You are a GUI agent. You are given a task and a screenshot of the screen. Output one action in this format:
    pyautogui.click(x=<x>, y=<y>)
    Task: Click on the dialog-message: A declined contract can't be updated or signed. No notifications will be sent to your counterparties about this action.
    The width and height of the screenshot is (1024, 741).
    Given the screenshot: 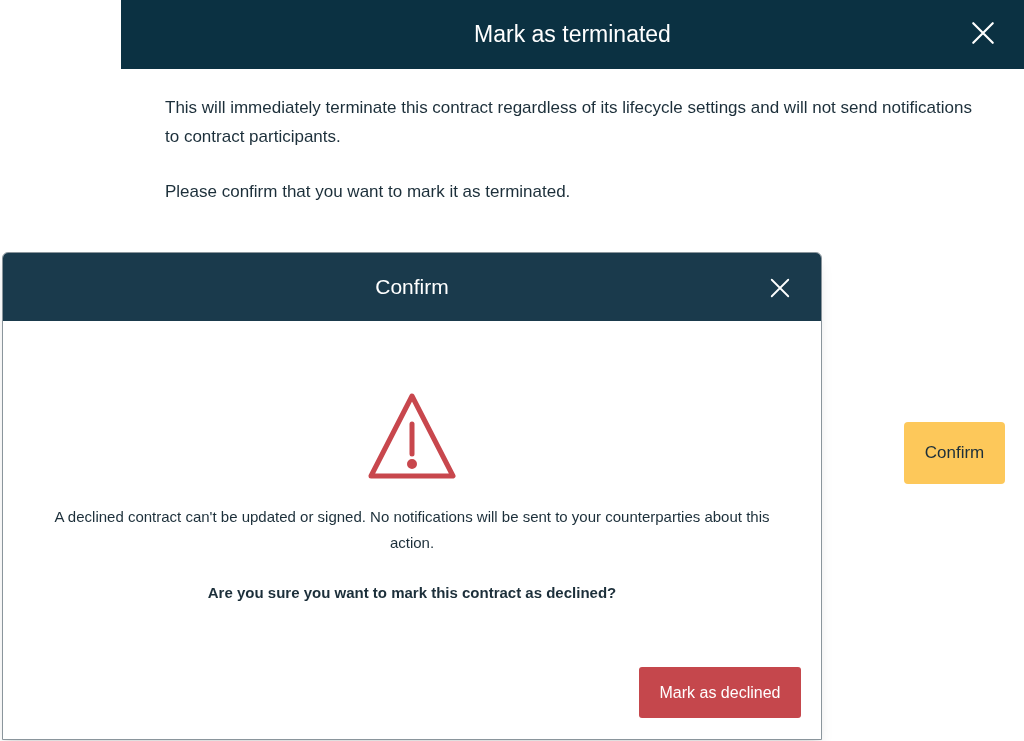 What is the action you would take?
    pyautogui.click(x=412, y=530)
    